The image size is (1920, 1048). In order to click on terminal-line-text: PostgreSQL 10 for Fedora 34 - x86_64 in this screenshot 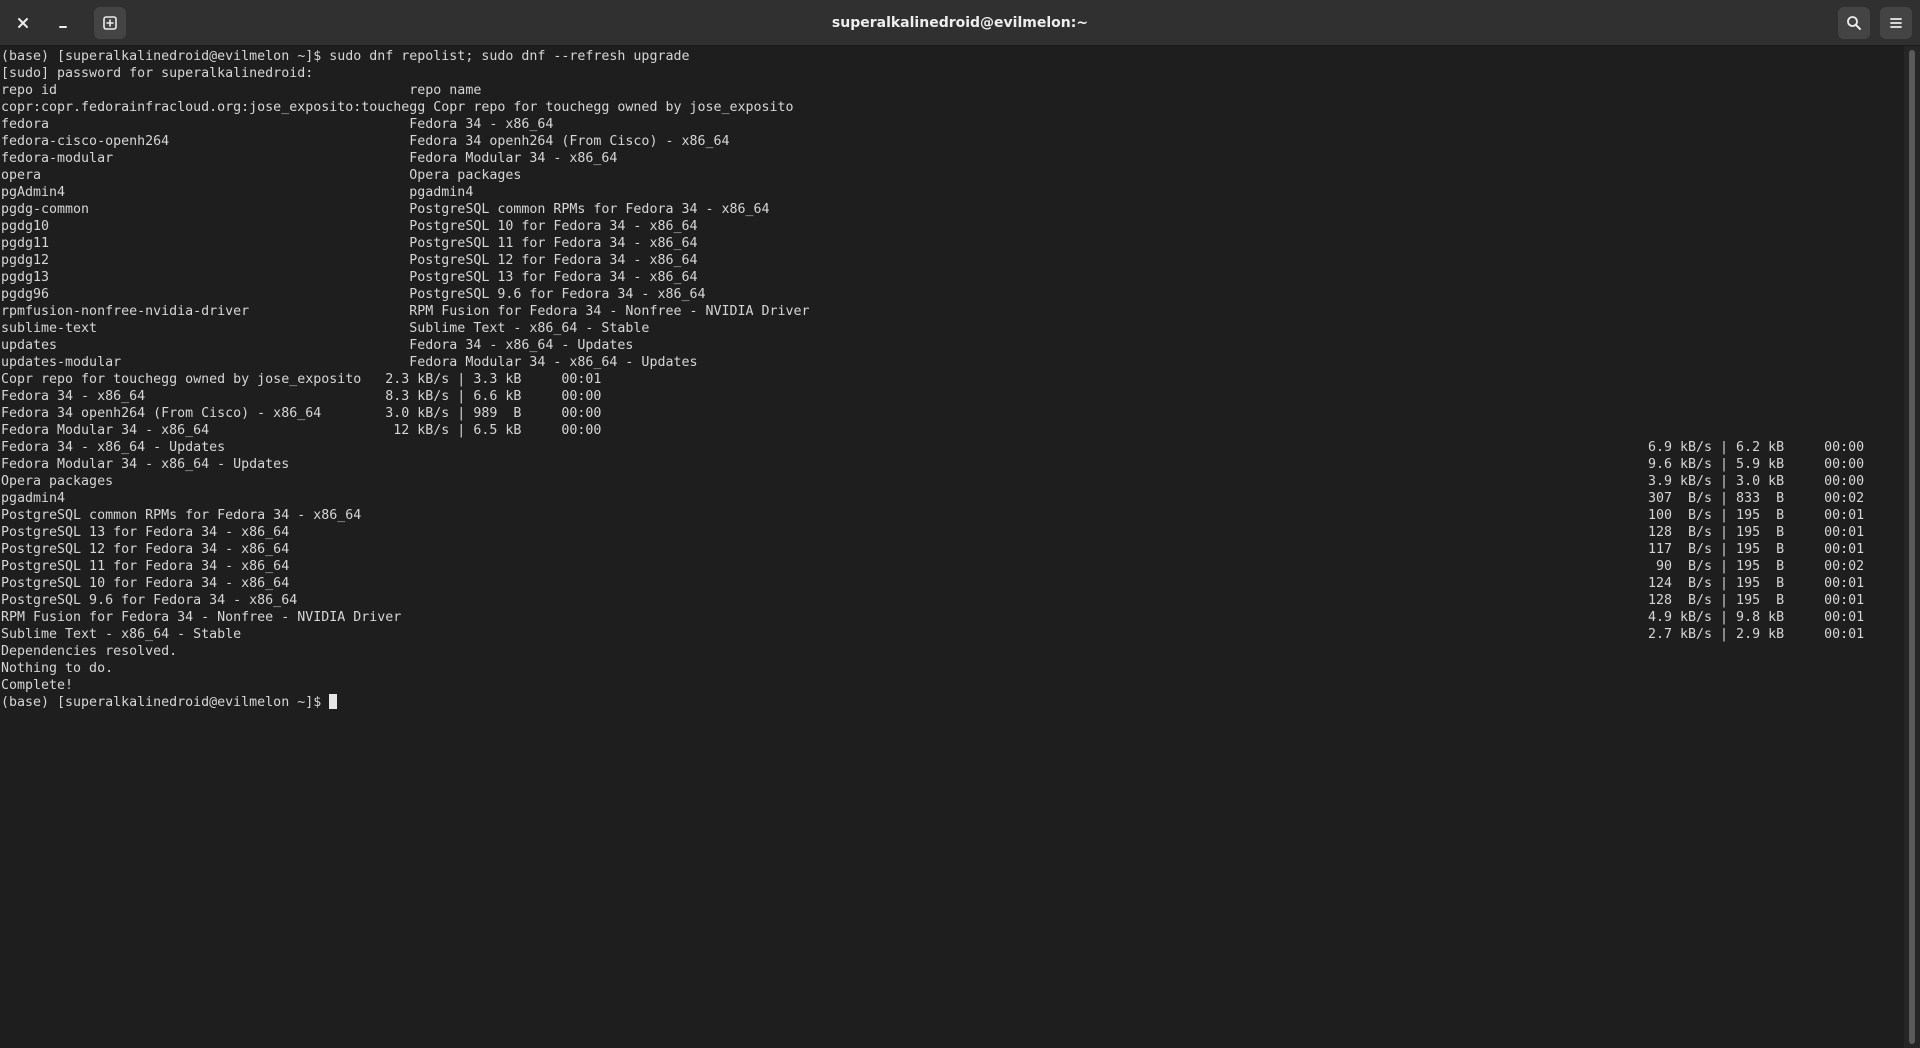, I will do `click(145, 583)`.